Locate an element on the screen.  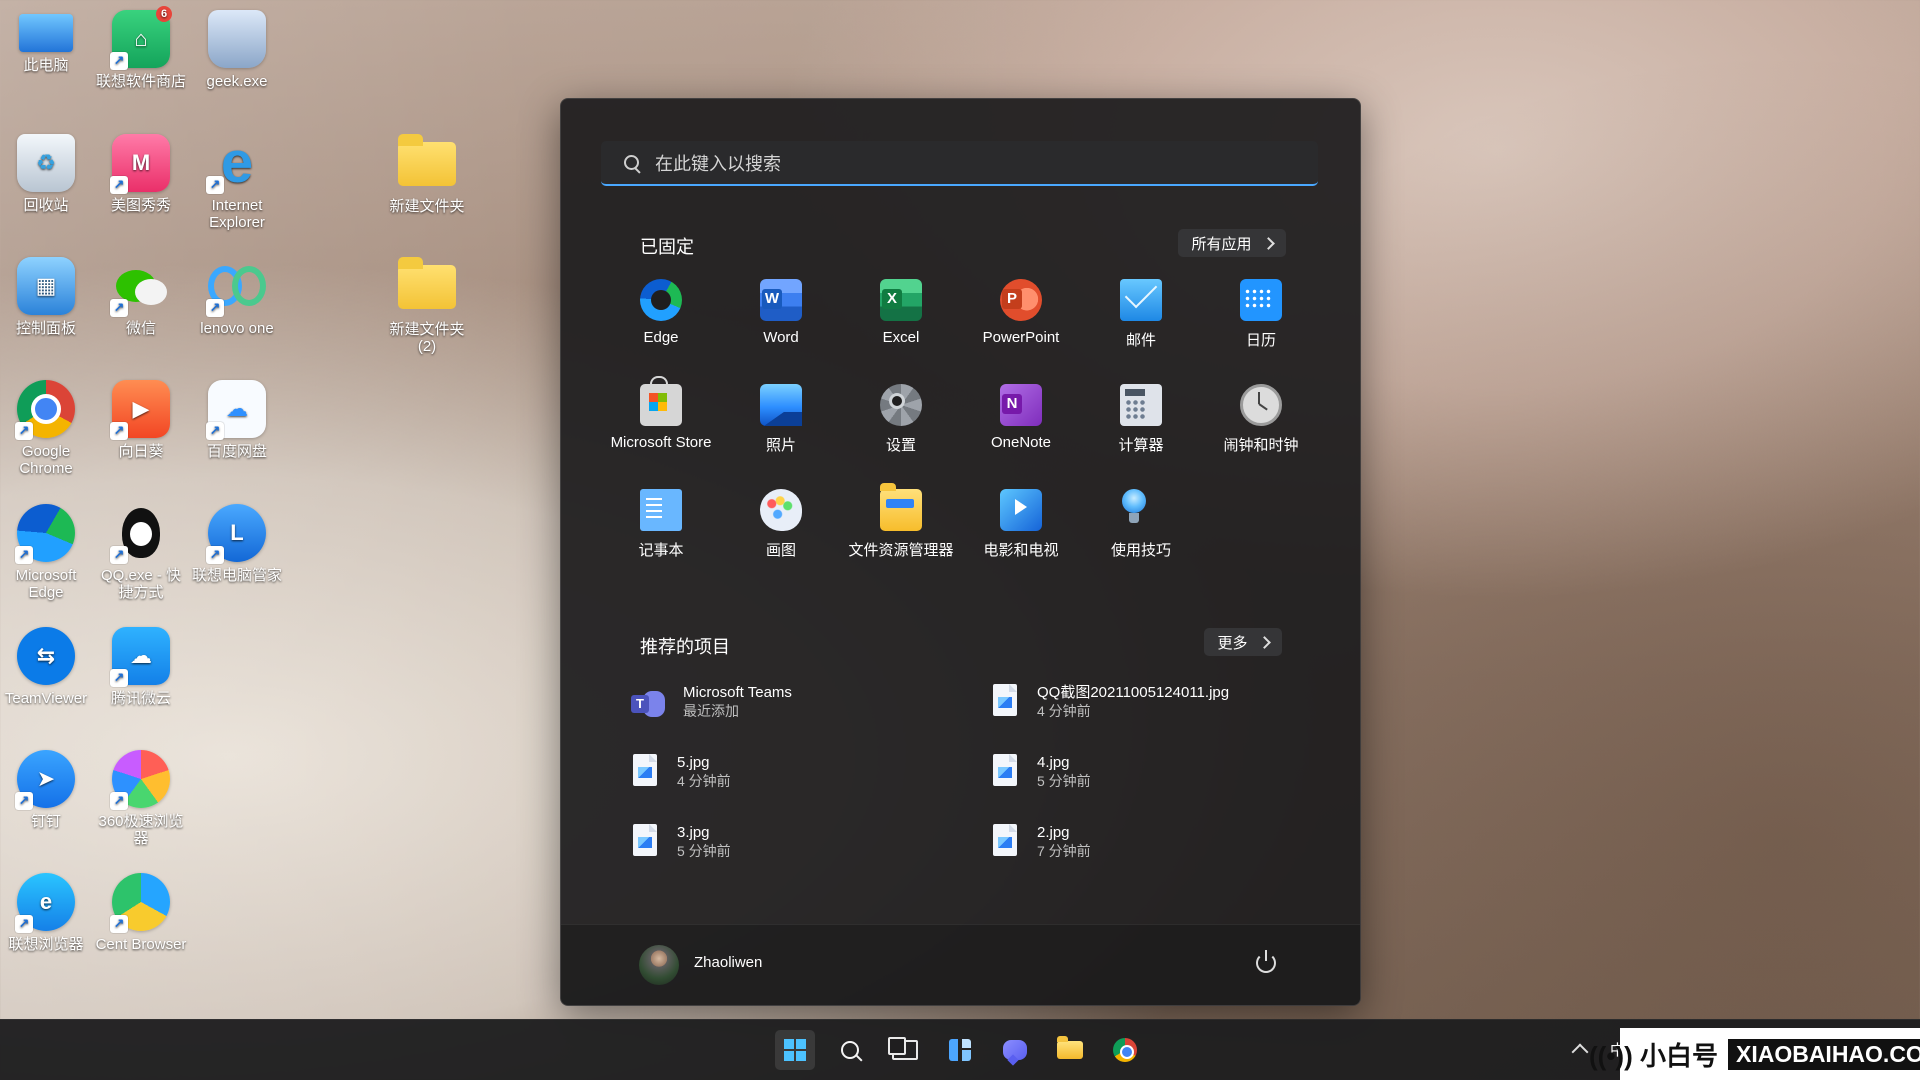
desktop-icon-google-chrome: ↗ Google Chrome is located at coordinates (46, 429).